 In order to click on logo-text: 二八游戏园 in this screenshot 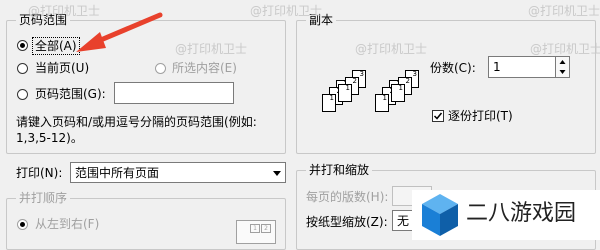, I will do `click(521, 213)`.